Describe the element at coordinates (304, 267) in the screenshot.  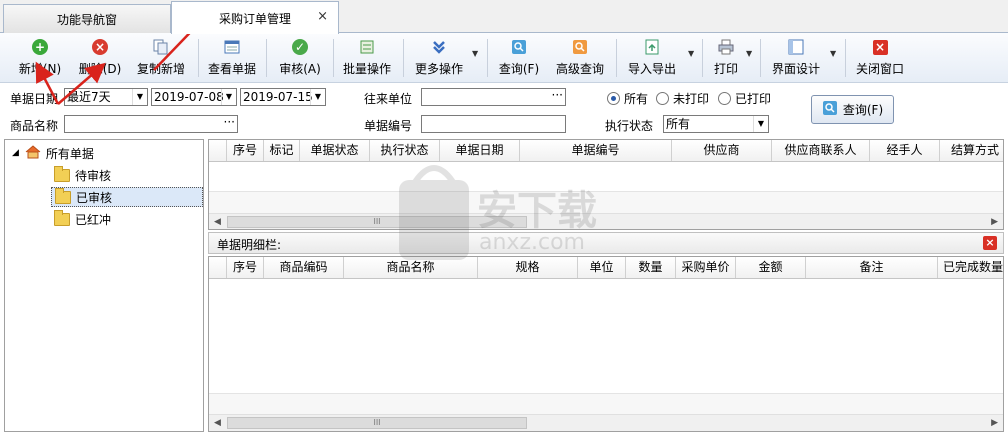
I see `col-header: 商品编码` at that location.